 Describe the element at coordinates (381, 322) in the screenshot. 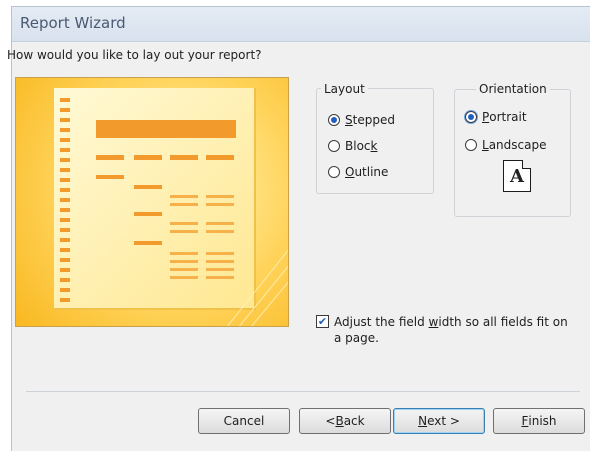

I see `checkbox-label-pre: Adjust the field` at that location.